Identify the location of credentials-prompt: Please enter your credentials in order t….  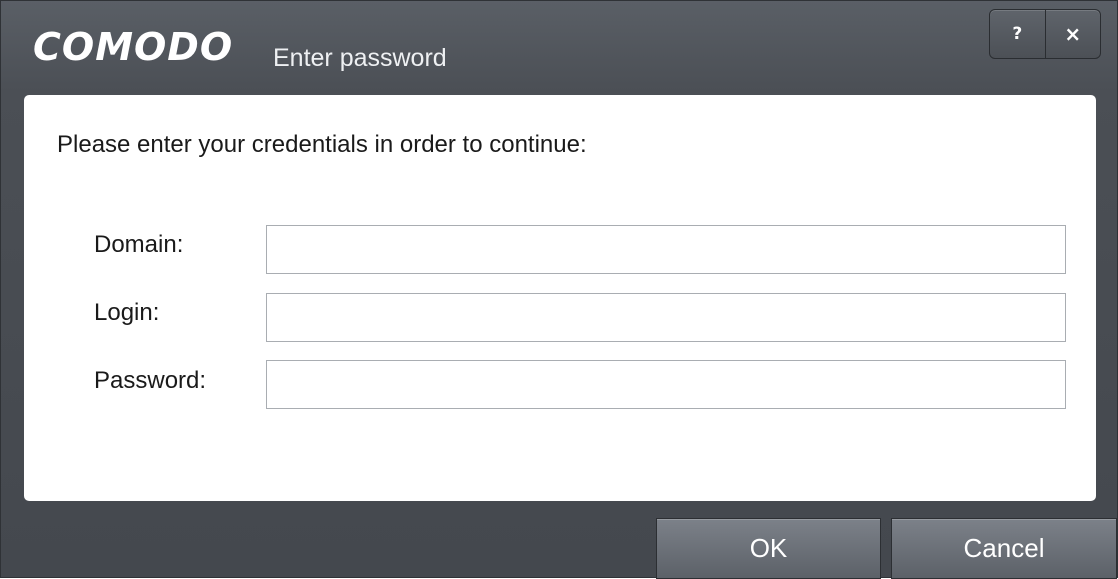
(322, 144).